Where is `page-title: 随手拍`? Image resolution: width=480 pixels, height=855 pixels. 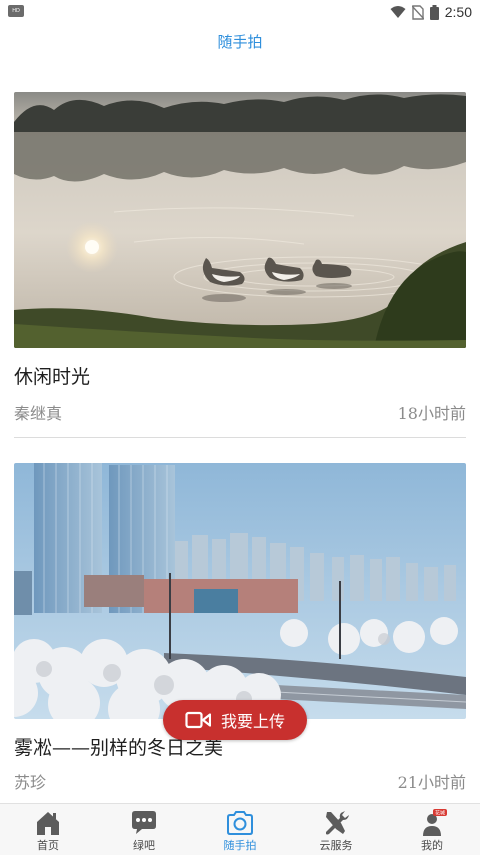
page-title: 随手拍 is located at coordinates (240, 42).